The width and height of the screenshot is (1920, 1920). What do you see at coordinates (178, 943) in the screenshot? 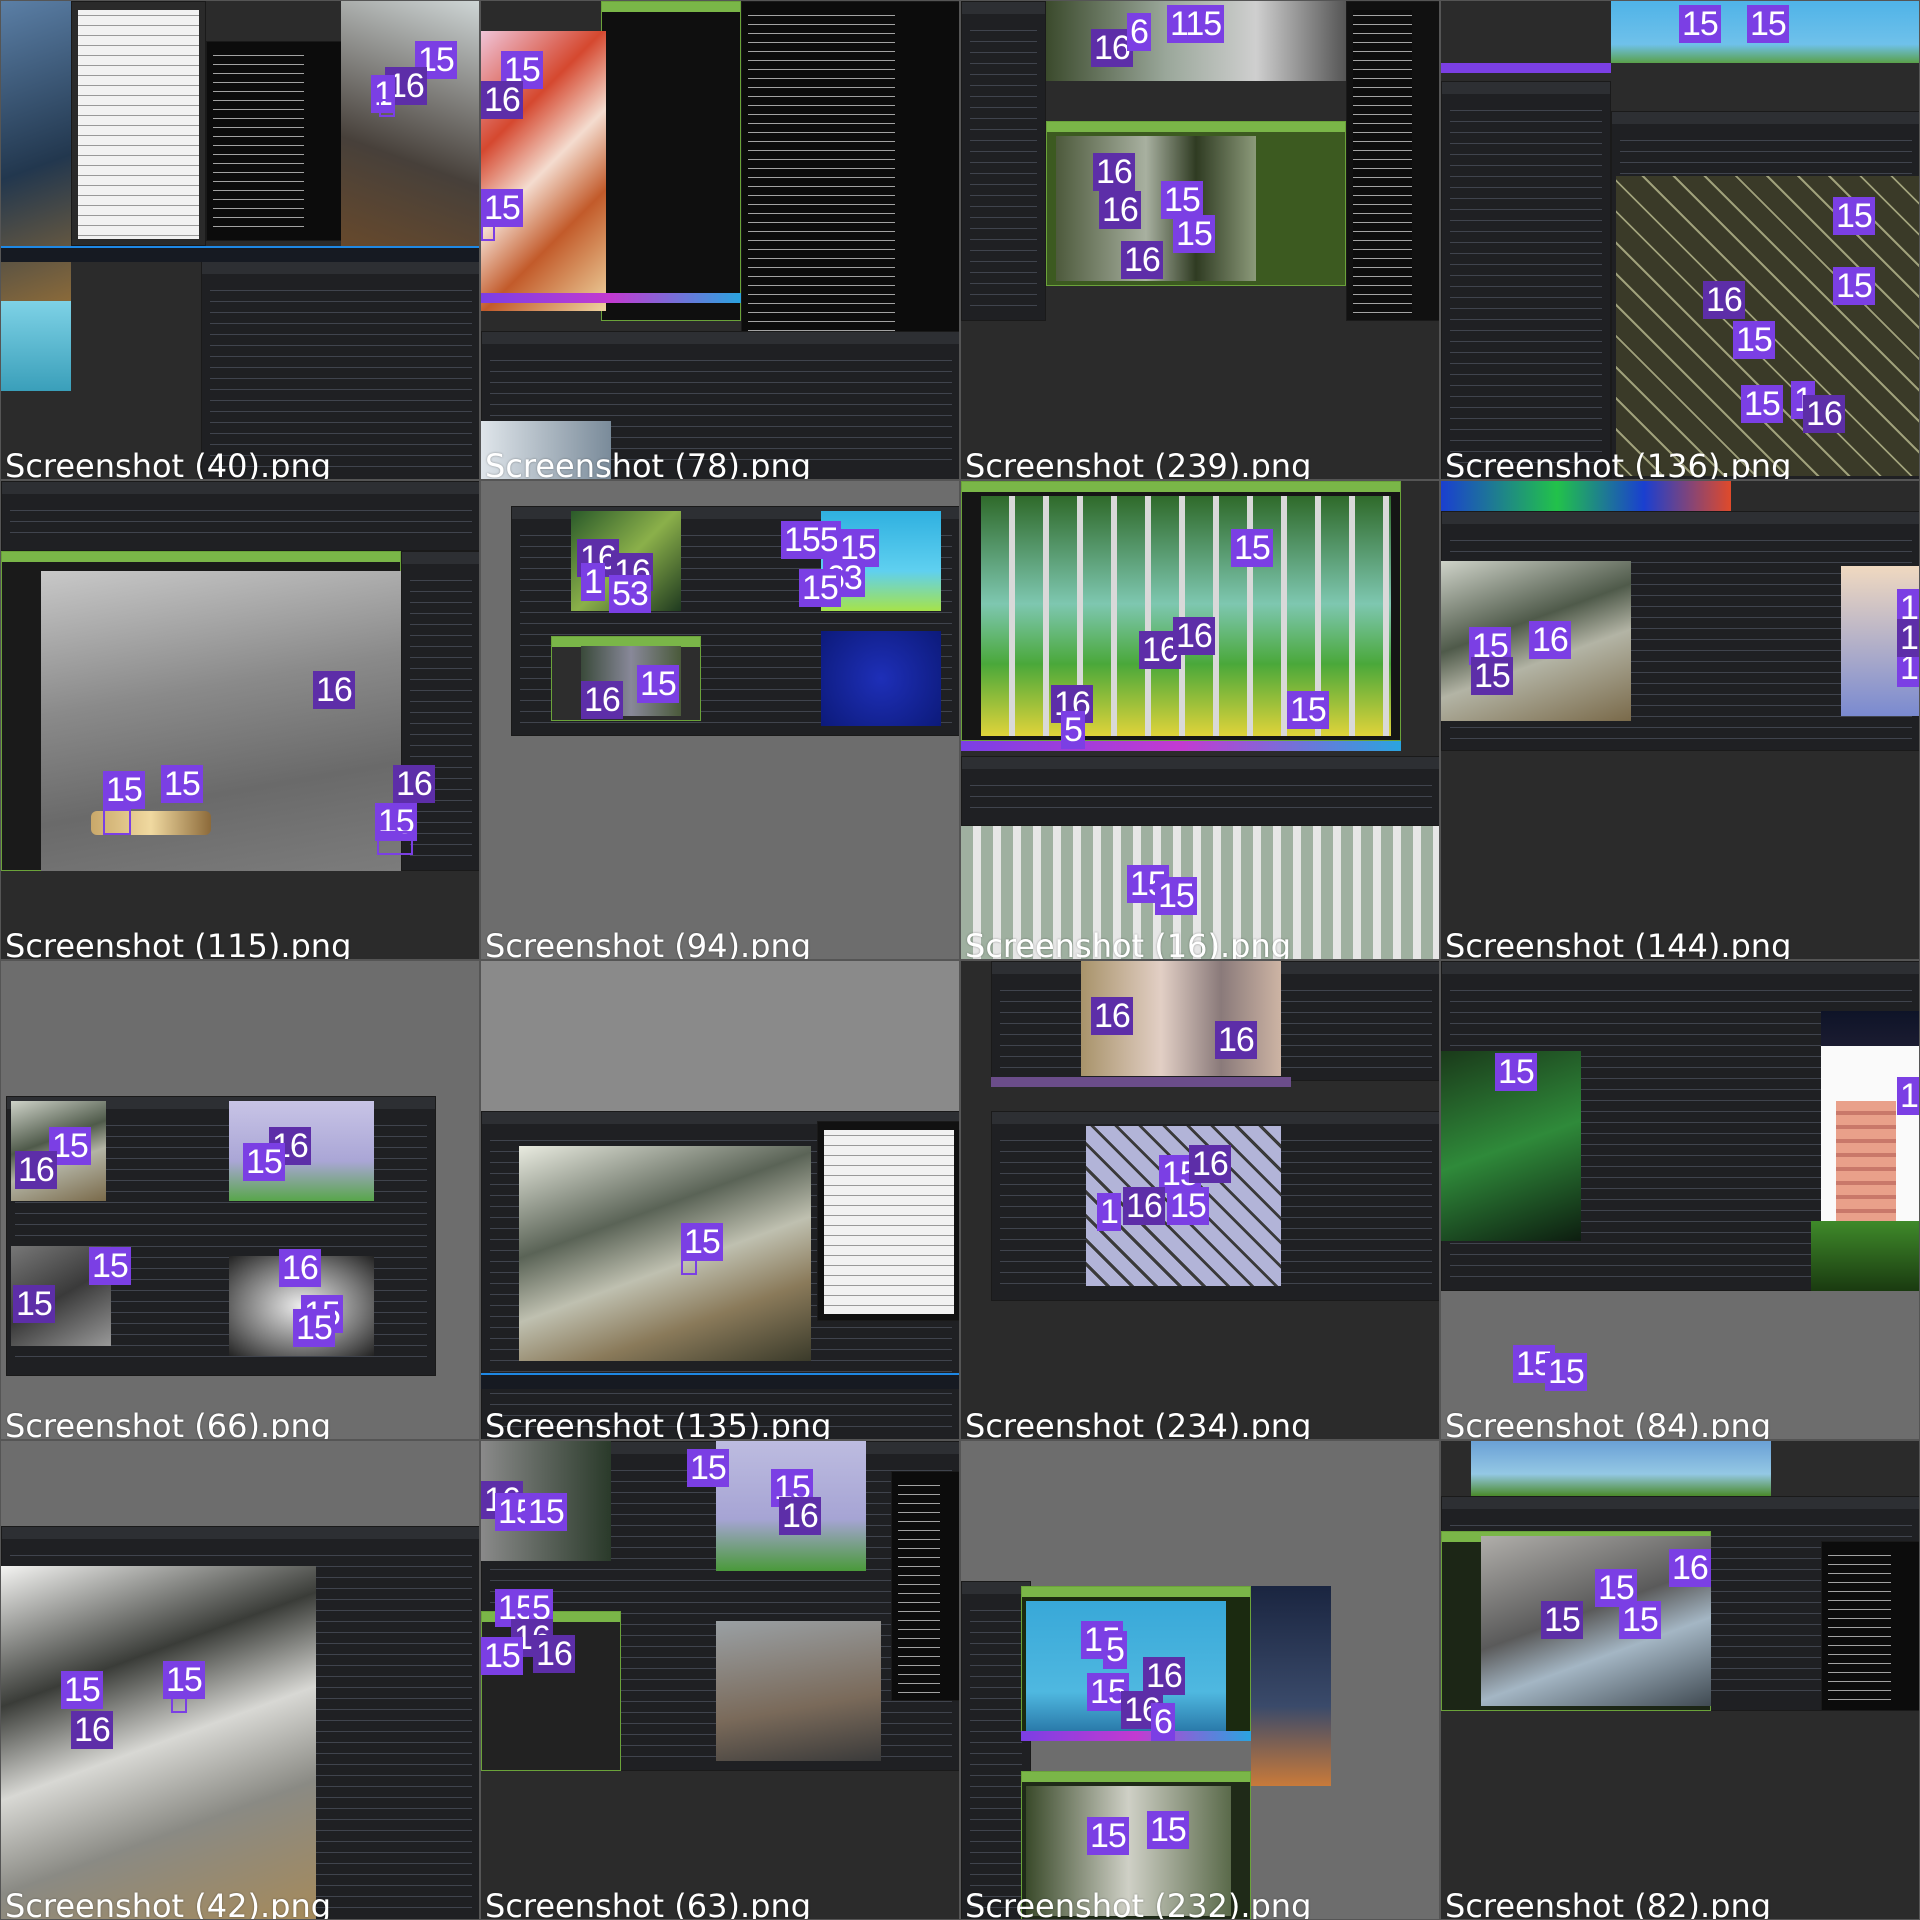
I see `filename-caption: Screenshot (115).png` at bounding box center [178, 943].